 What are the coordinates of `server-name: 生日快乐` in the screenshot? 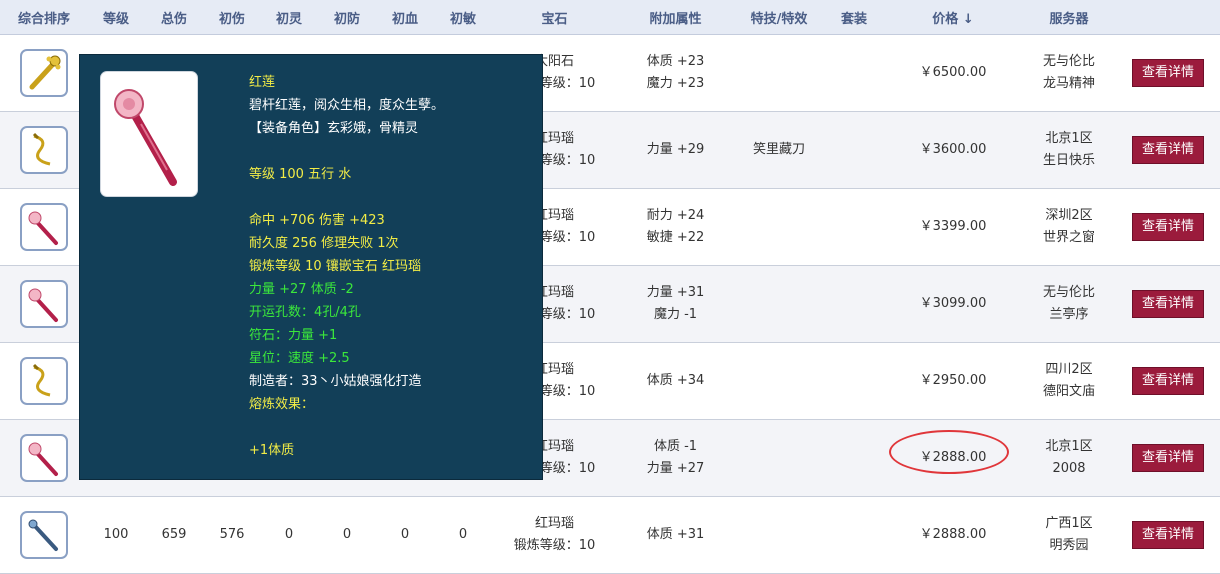 It's located at (1068, 160).